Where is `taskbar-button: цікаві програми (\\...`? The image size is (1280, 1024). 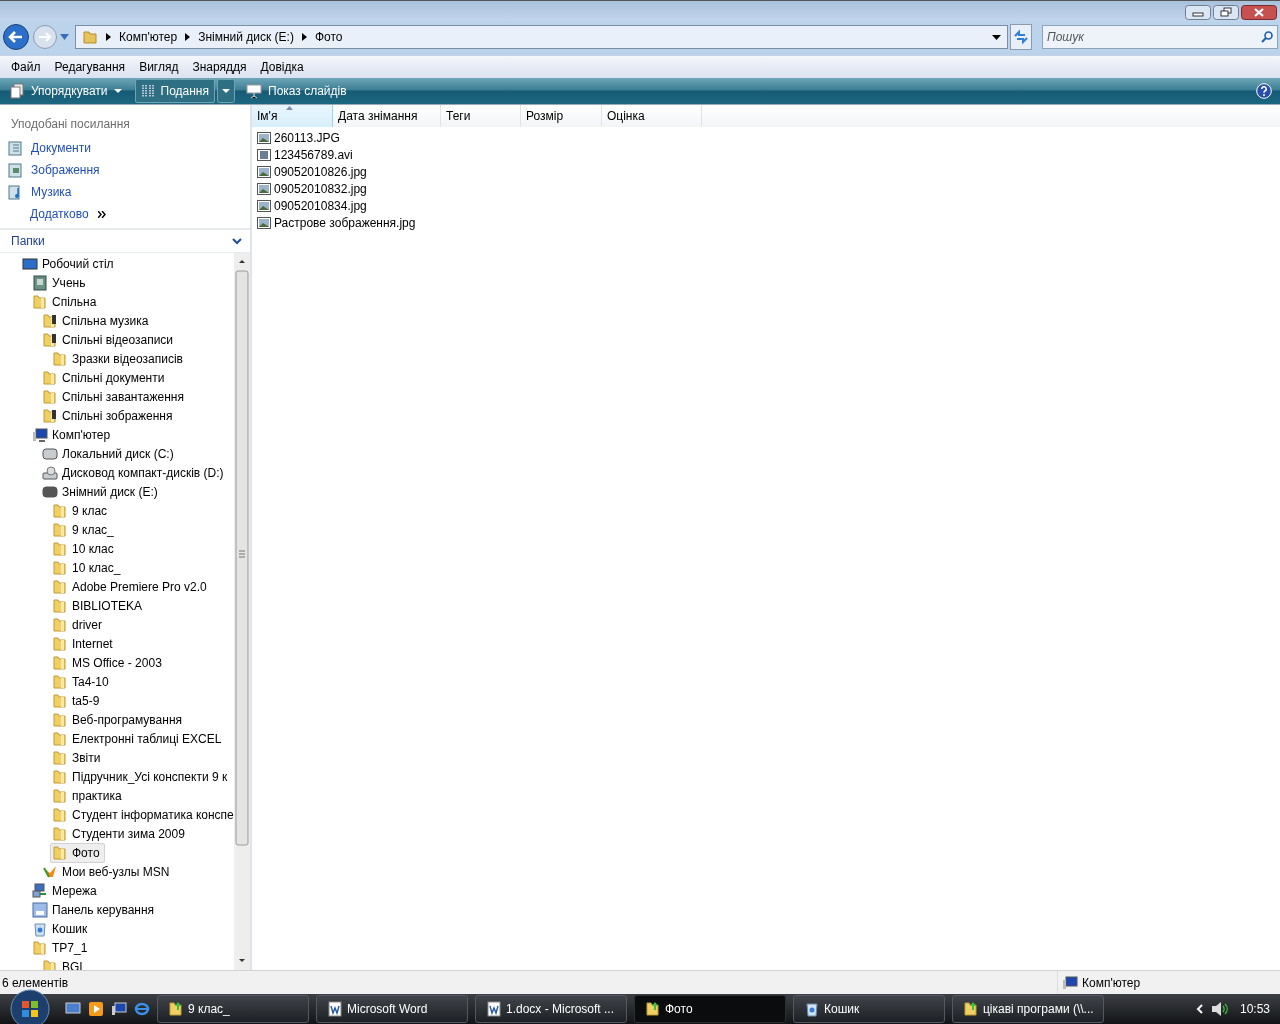
taskbar-button: цікаві програми (\\... is located at coordinates (1028, 1009).